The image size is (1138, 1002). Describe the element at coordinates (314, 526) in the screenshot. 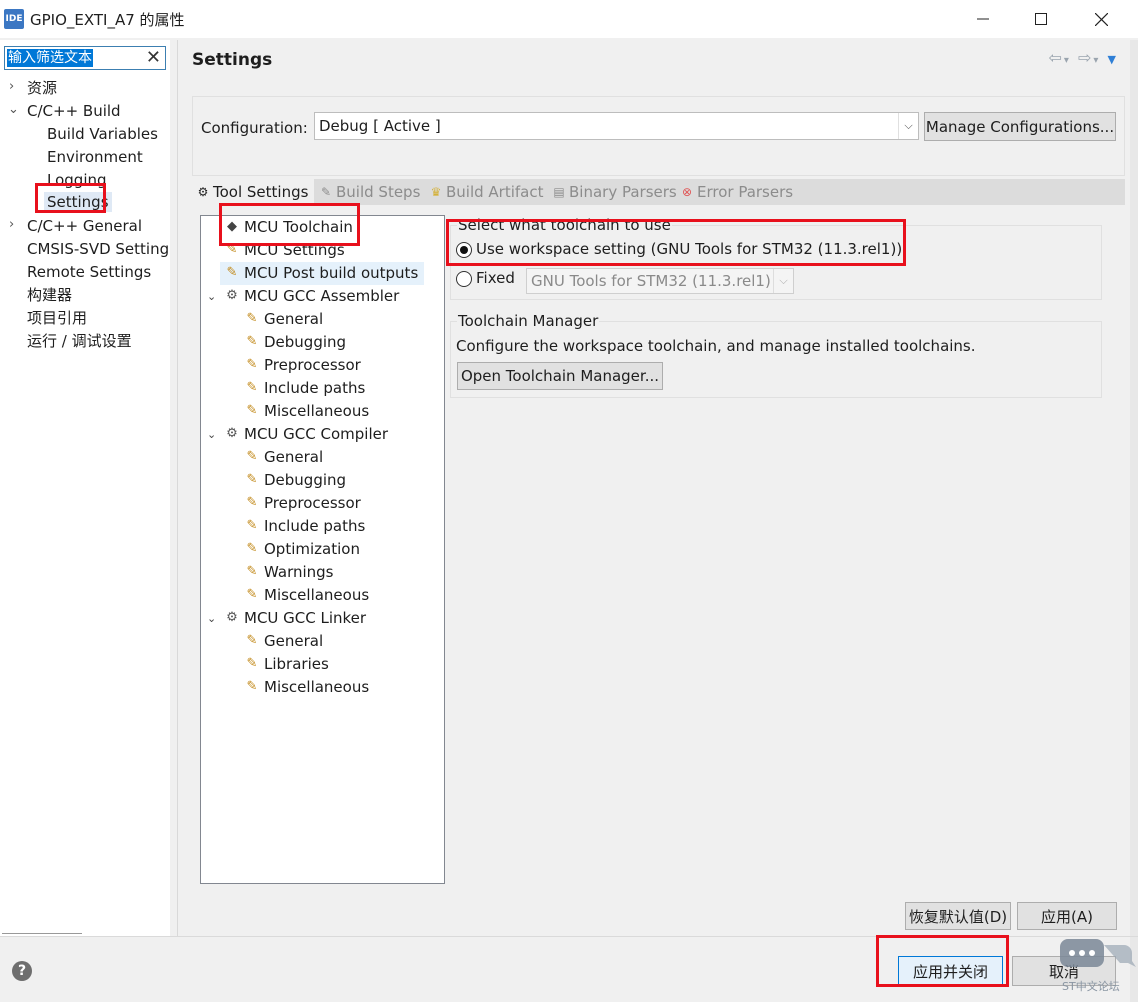

I see `tree-item-cc-include-paths: Include paths` at that location.